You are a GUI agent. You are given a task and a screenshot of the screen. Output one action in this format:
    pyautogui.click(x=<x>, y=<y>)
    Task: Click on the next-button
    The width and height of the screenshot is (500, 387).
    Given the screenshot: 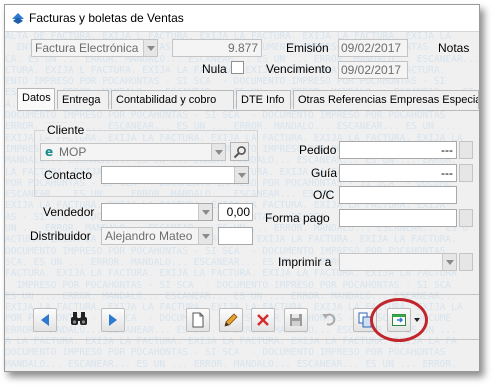 What is the action you would take?
    pyautogui.click(x=113, y=320)
    